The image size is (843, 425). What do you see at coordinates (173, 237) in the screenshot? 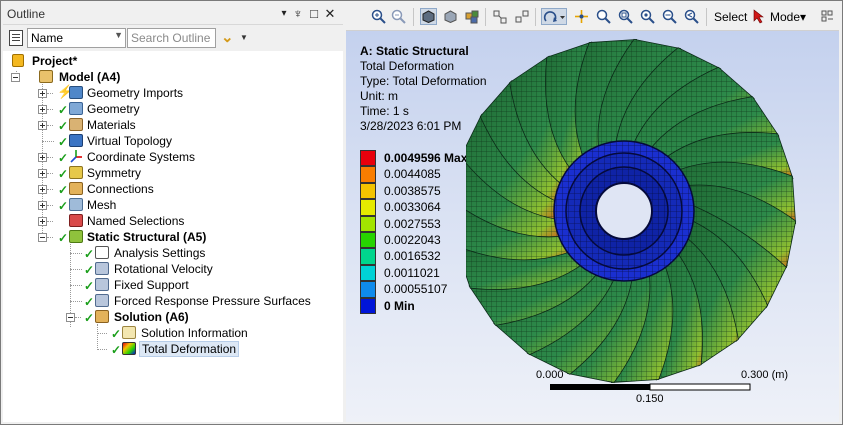
I see `tree-item-static-structural: ✓ Static Structural (A5)` at bounding box center [173, 237].